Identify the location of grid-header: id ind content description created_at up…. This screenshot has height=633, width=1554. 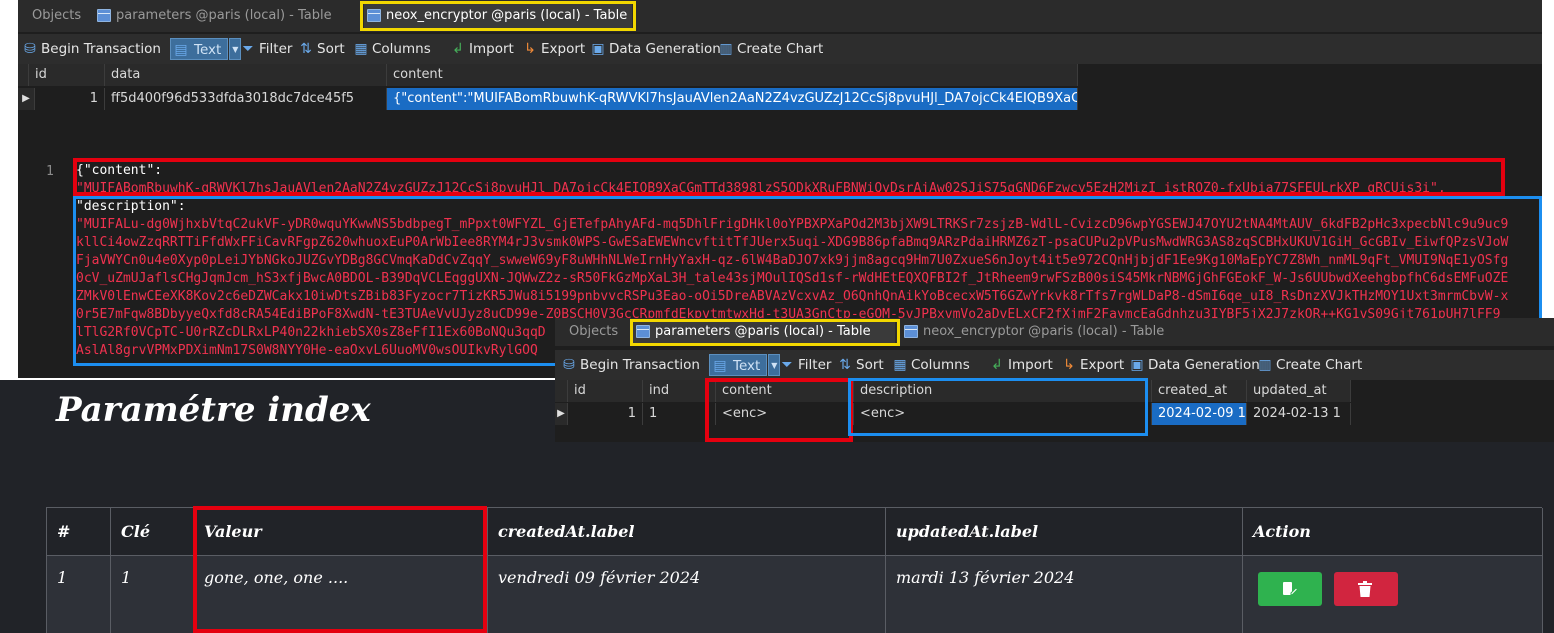
(953, 391).